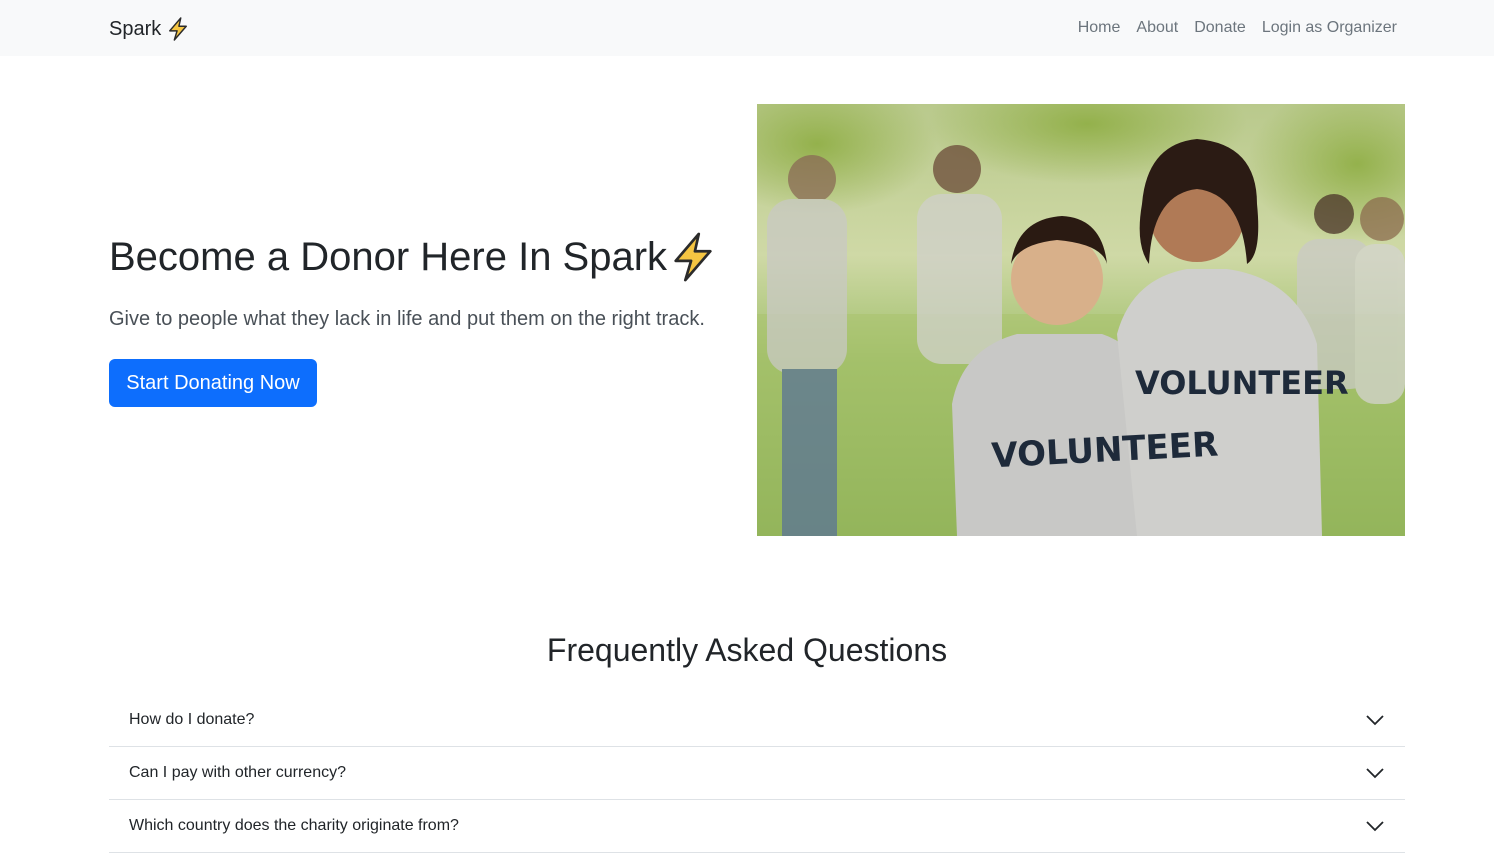  I want to click on nav-donate: Donate, so click(1220, 28).